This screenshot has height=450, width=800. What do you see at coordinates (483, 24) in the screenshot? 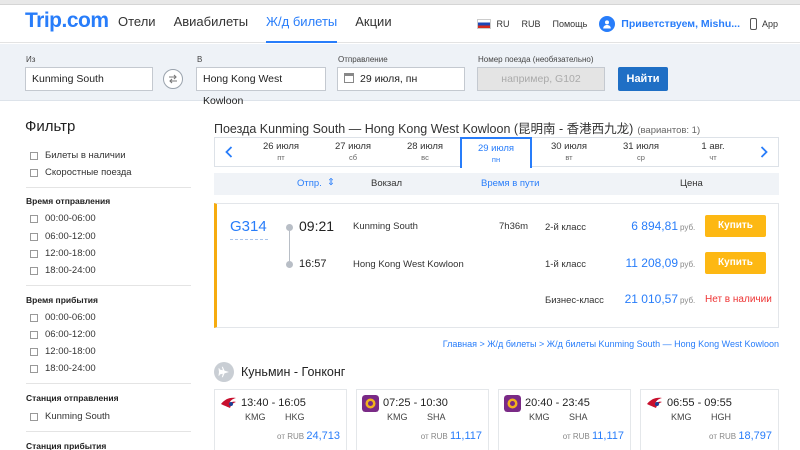
I see `russia-flag-icon` at bounding box center [483, 24].